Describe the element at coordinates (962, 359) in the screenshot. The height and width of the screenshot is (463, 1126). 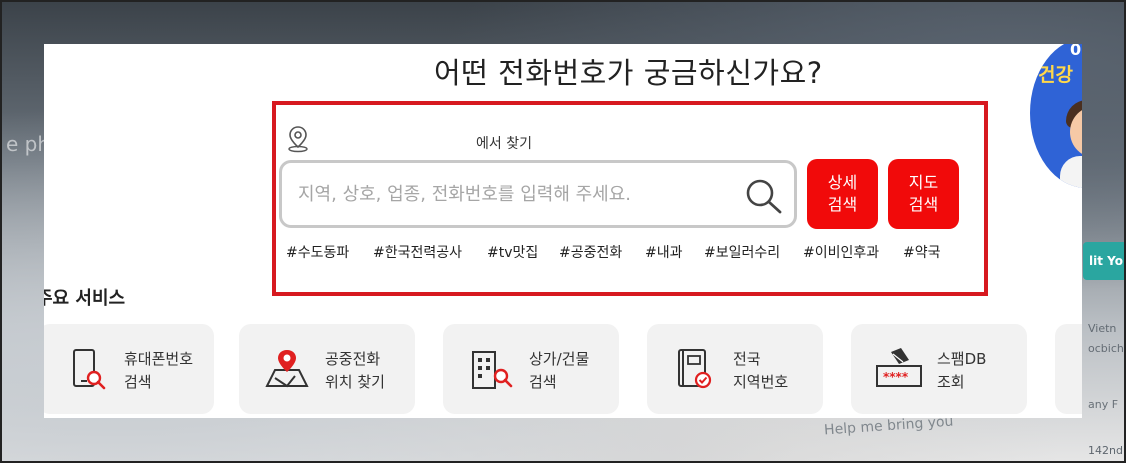
I see `service-label-line1: 스팸DB` at that location.